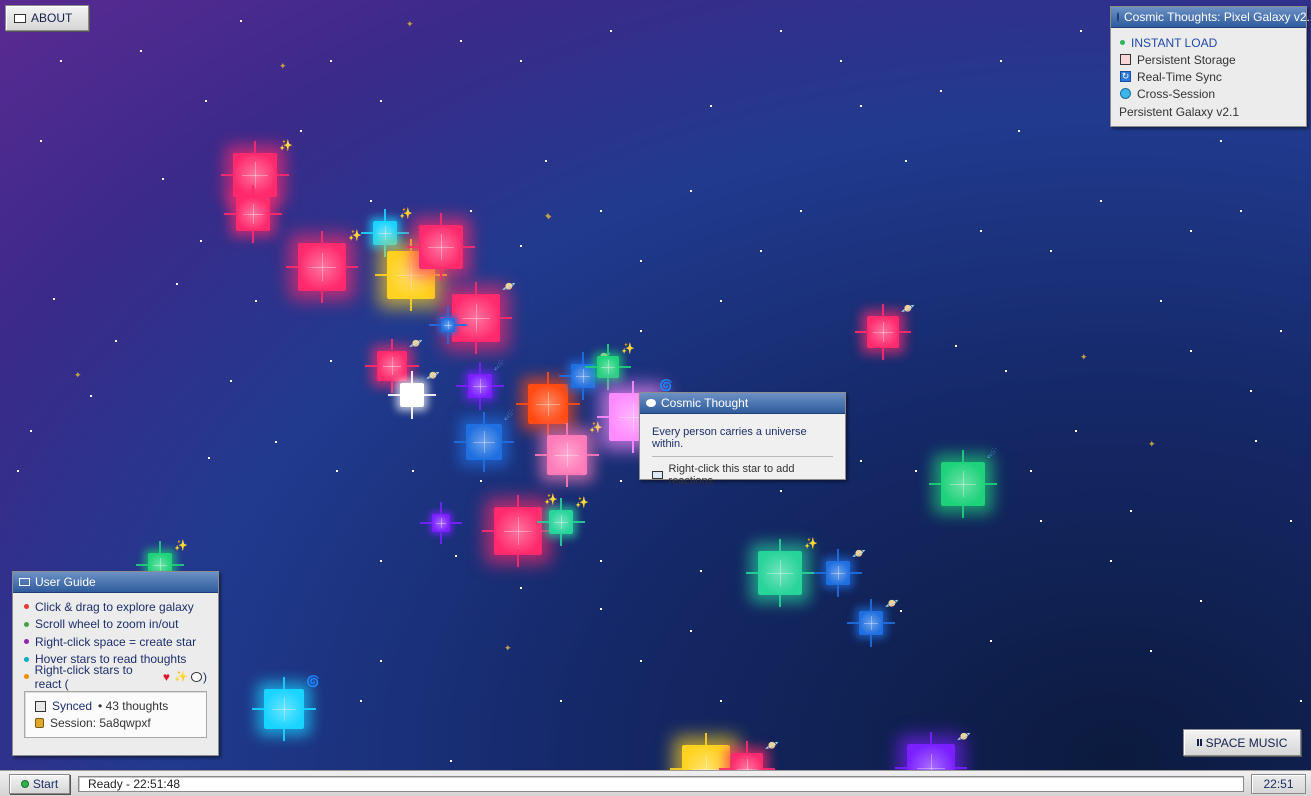 Image resolution: width=1311 pixels, height=796 pixels. I want to click on purple-bullet-icon, so click(26, 642).